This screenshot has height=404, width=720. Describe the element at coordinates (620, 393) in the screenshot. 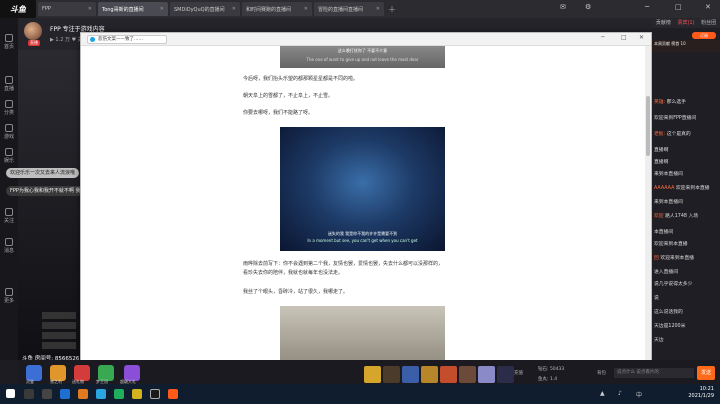

I see `volume-icon: ♪` at that location.